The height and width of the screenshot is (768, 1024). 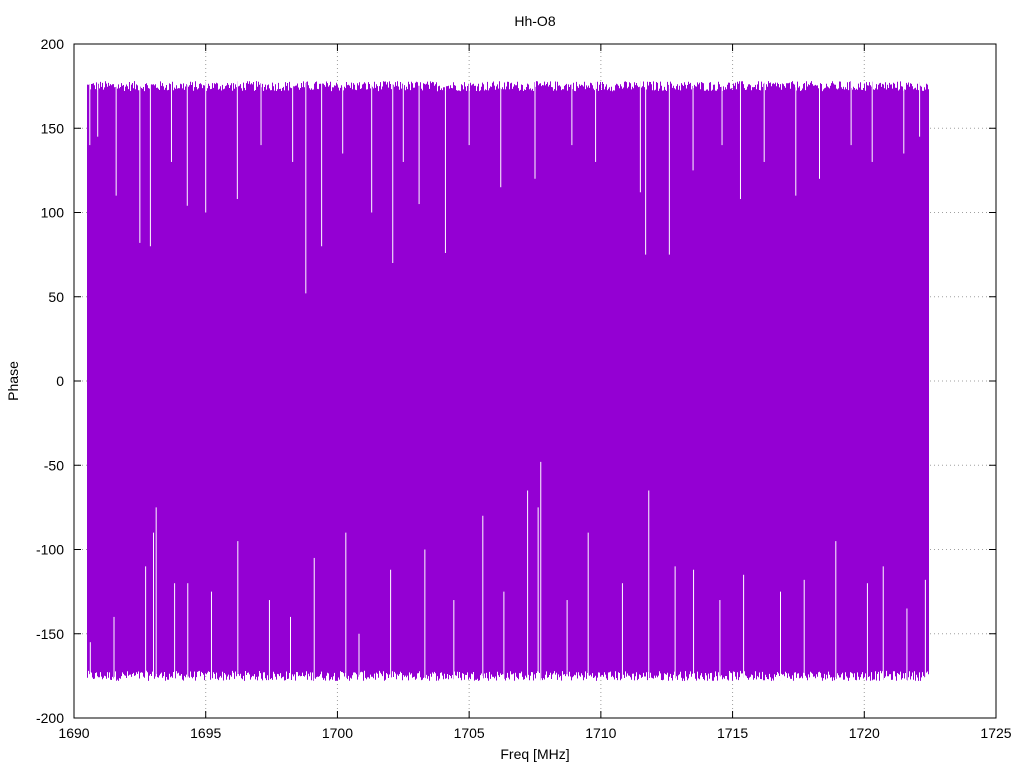 I want to click on y-tick-label: -150, so click(x=50, y=634).